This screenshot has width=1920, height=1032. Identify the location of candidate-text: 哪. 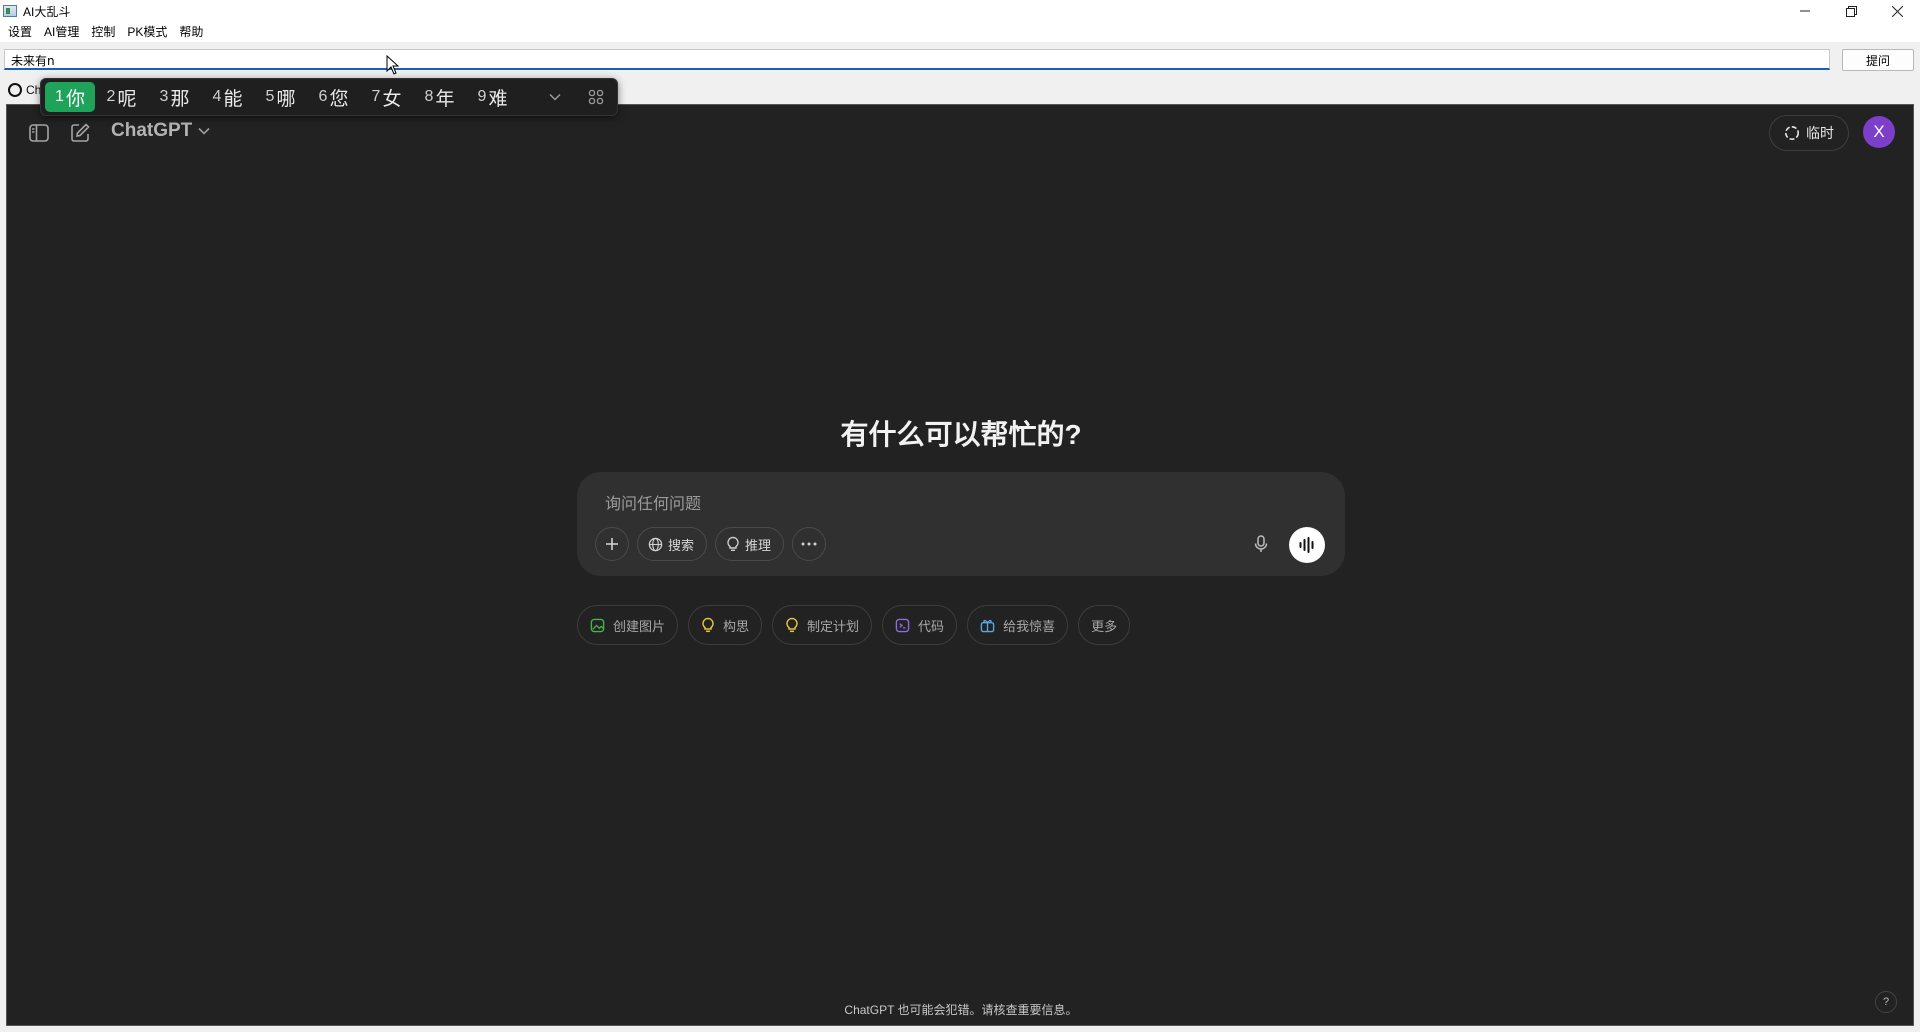
(286, 99).